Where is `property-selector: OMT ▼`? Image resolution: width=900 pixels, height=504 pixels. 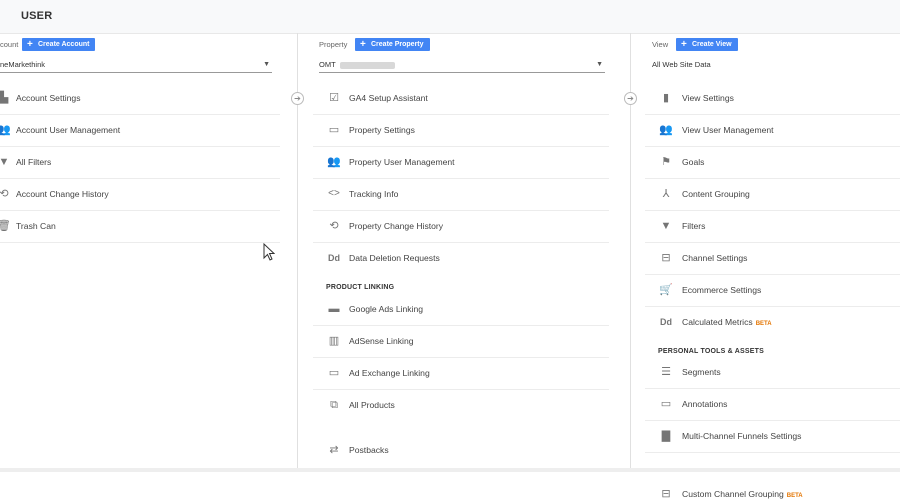
property-selector: OMT ▼ is located at coordinates (462, 65).